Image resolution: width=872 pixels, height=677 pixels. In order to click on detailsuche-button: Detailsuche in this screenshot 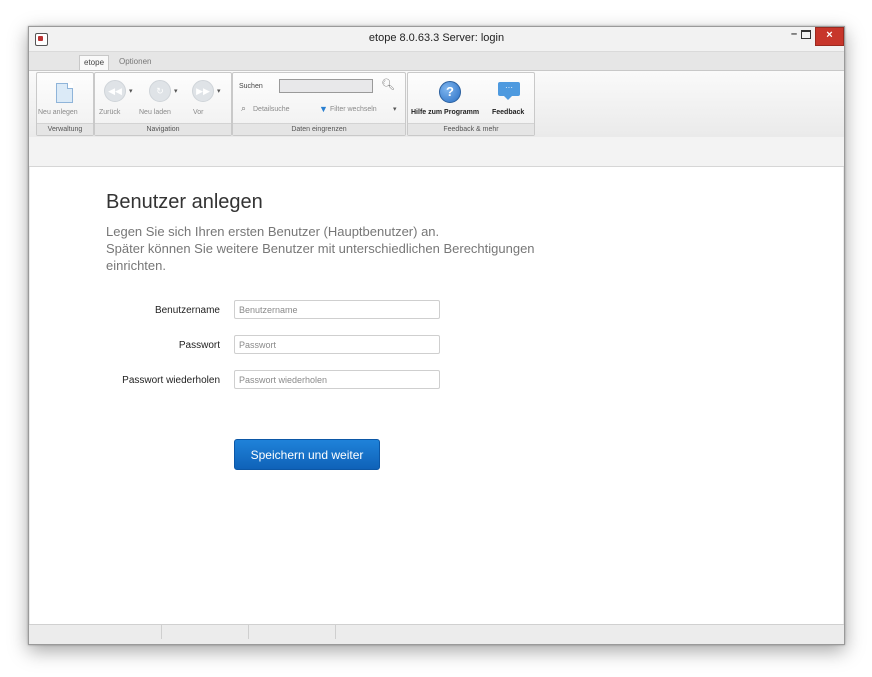, I will do `click(271, 109)`.